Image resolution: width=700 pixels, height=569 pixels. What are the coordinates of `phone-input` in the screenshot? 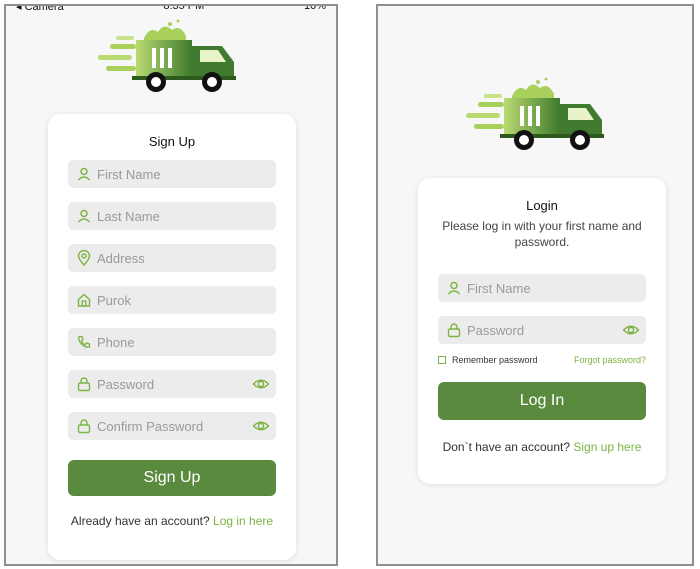 It's located at (167, 342).